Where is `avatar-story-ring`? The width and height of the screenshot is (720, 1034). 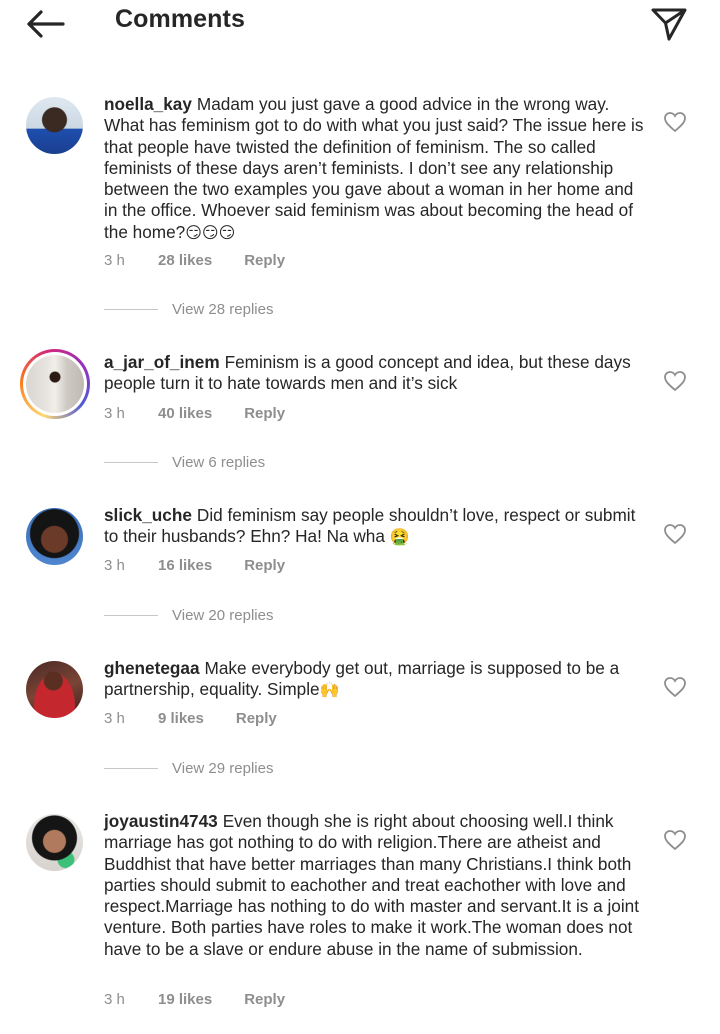
avatar-story-ring is located at coordinates (55, 384).